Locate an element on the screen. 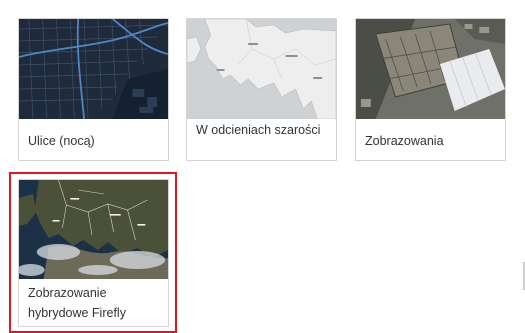  firefly-hybrid-imagery-thumbnail is located at coordinates (93, 229).